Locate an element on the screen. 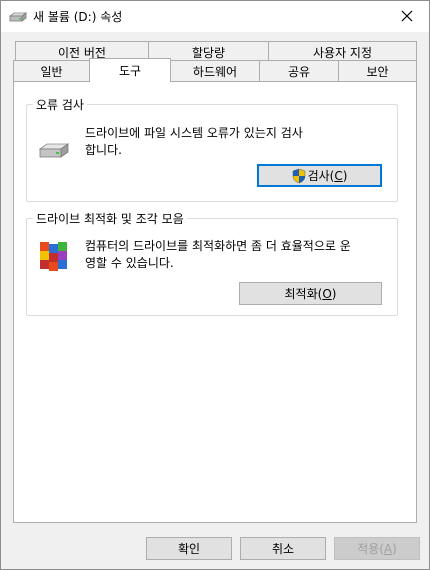 The image size is (430, 570). close-icon is located at coordinates (407, 16).